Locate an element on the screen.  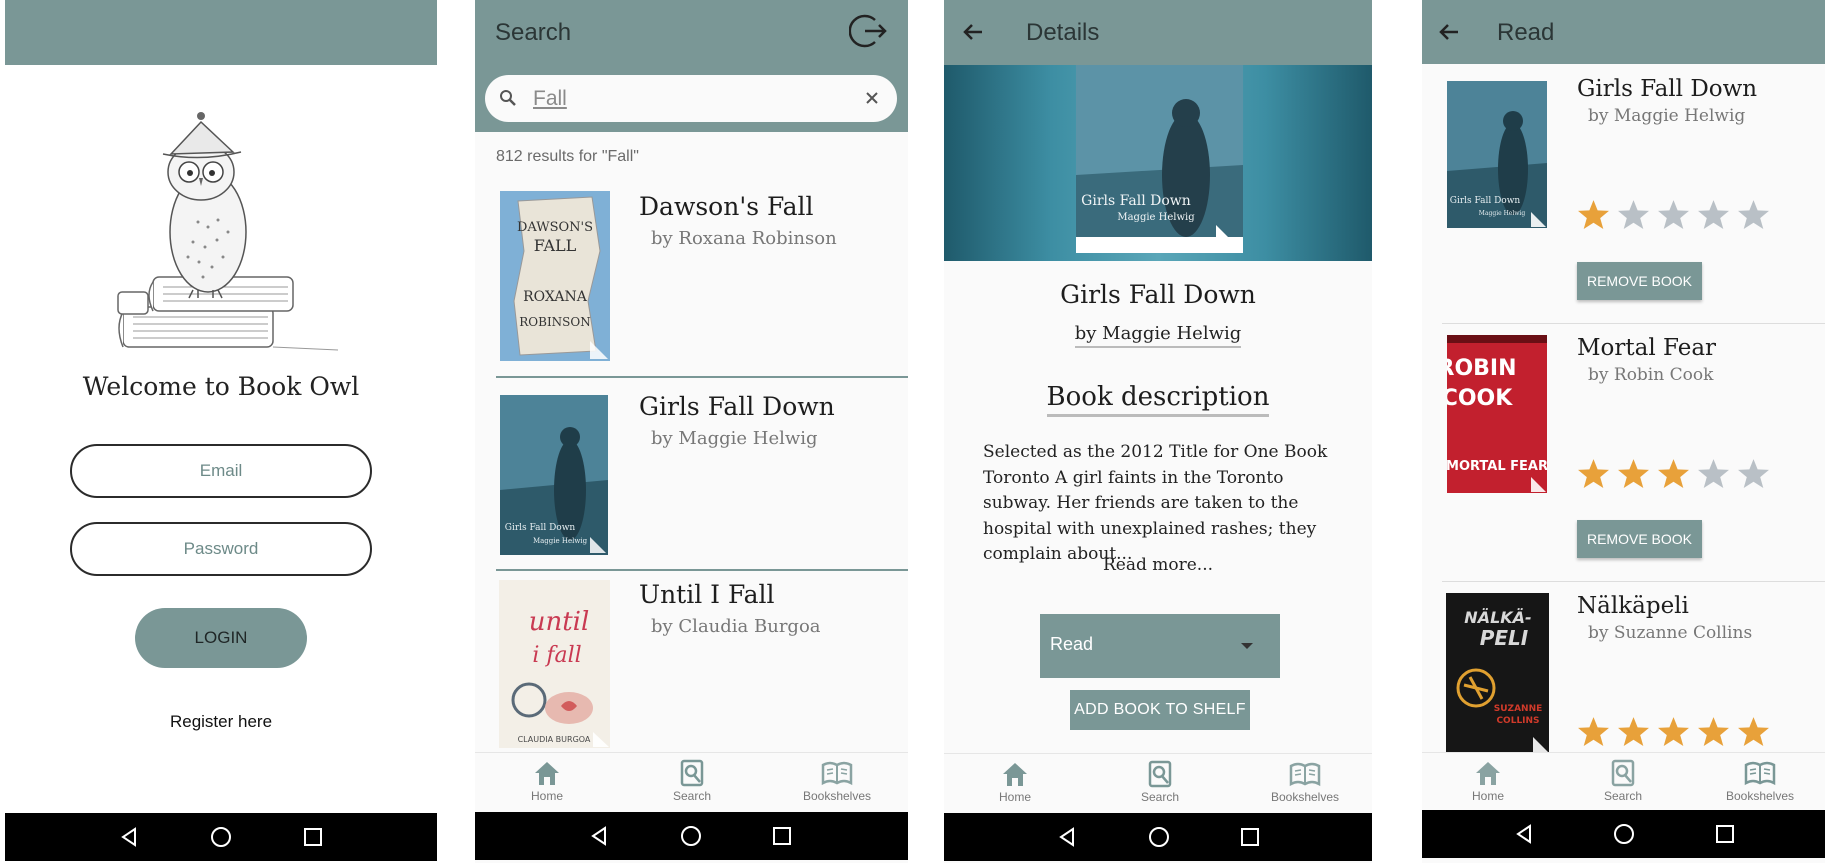
clear-icon is located at coordinates (872, 98).